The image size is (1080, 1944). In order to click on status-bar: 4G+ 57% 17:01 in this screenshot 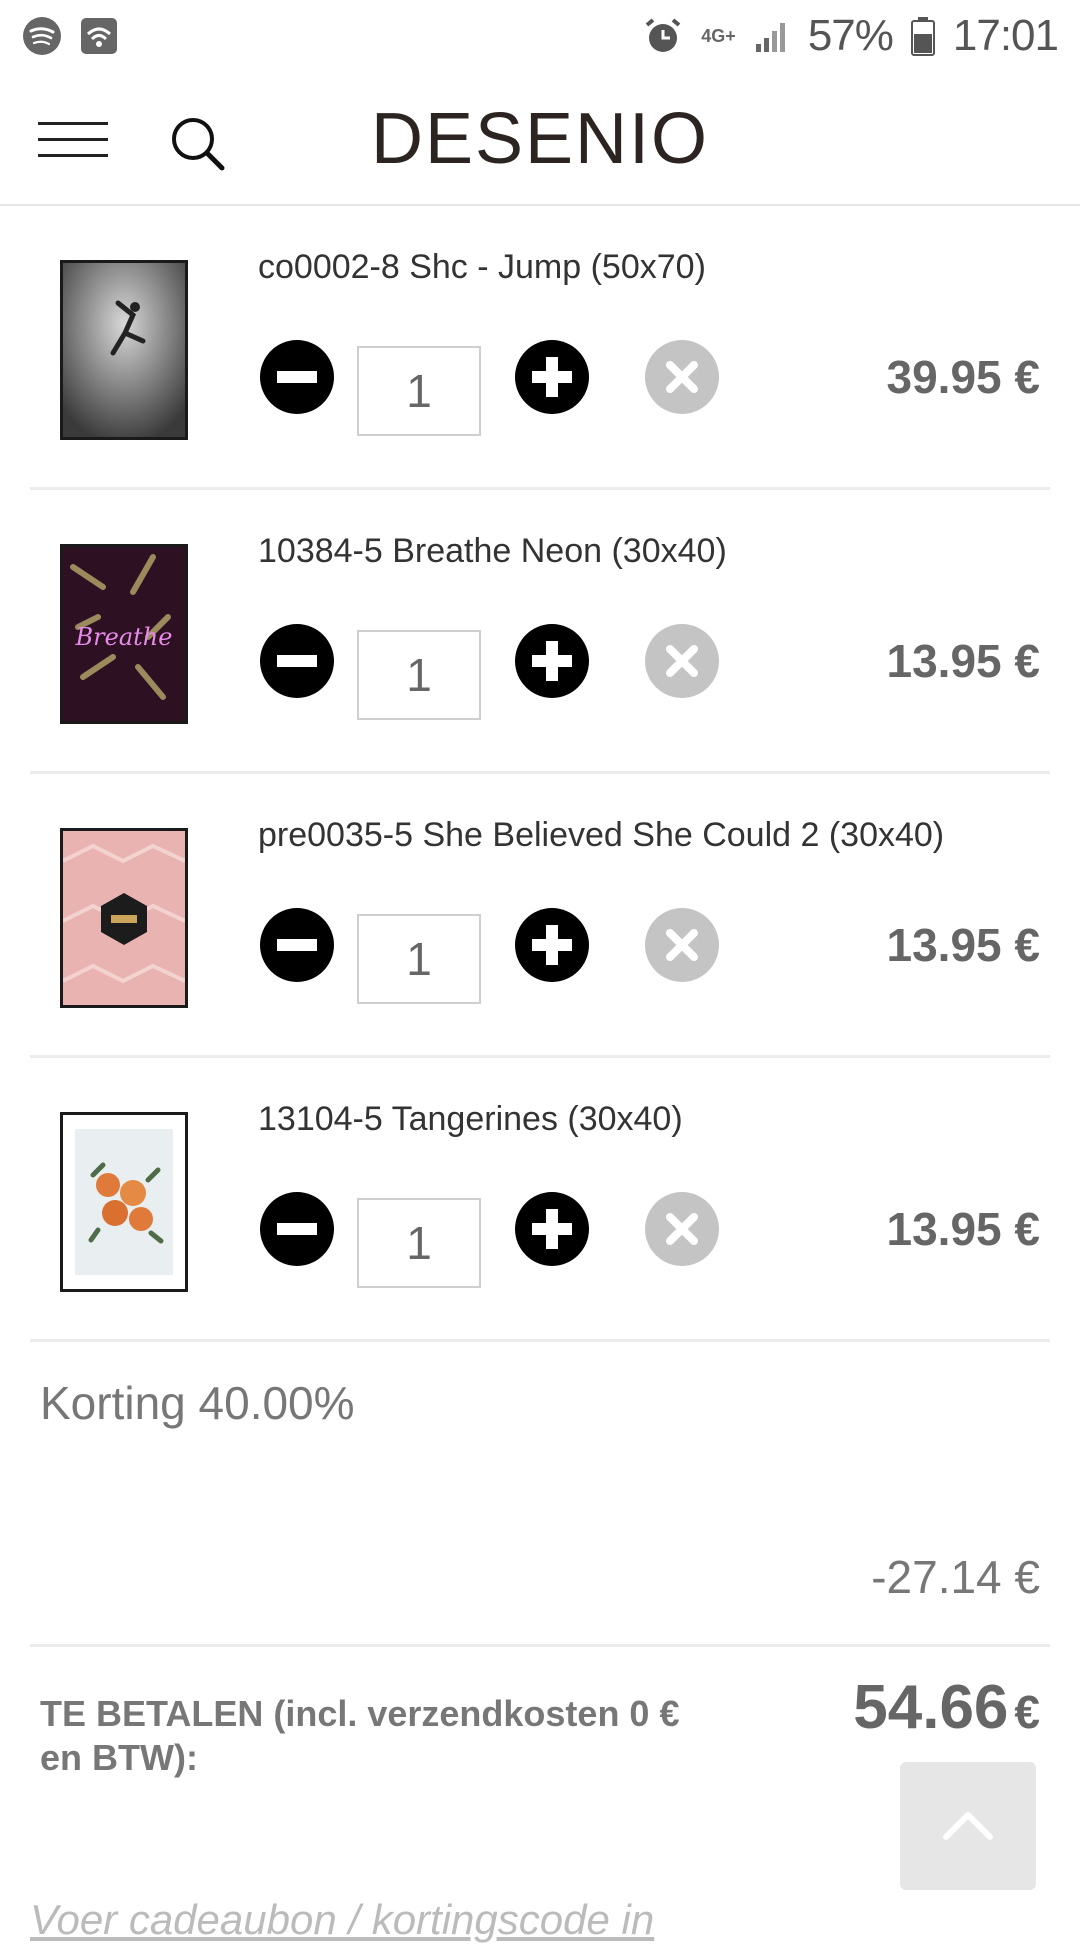, I will do `click(540, 36)`.